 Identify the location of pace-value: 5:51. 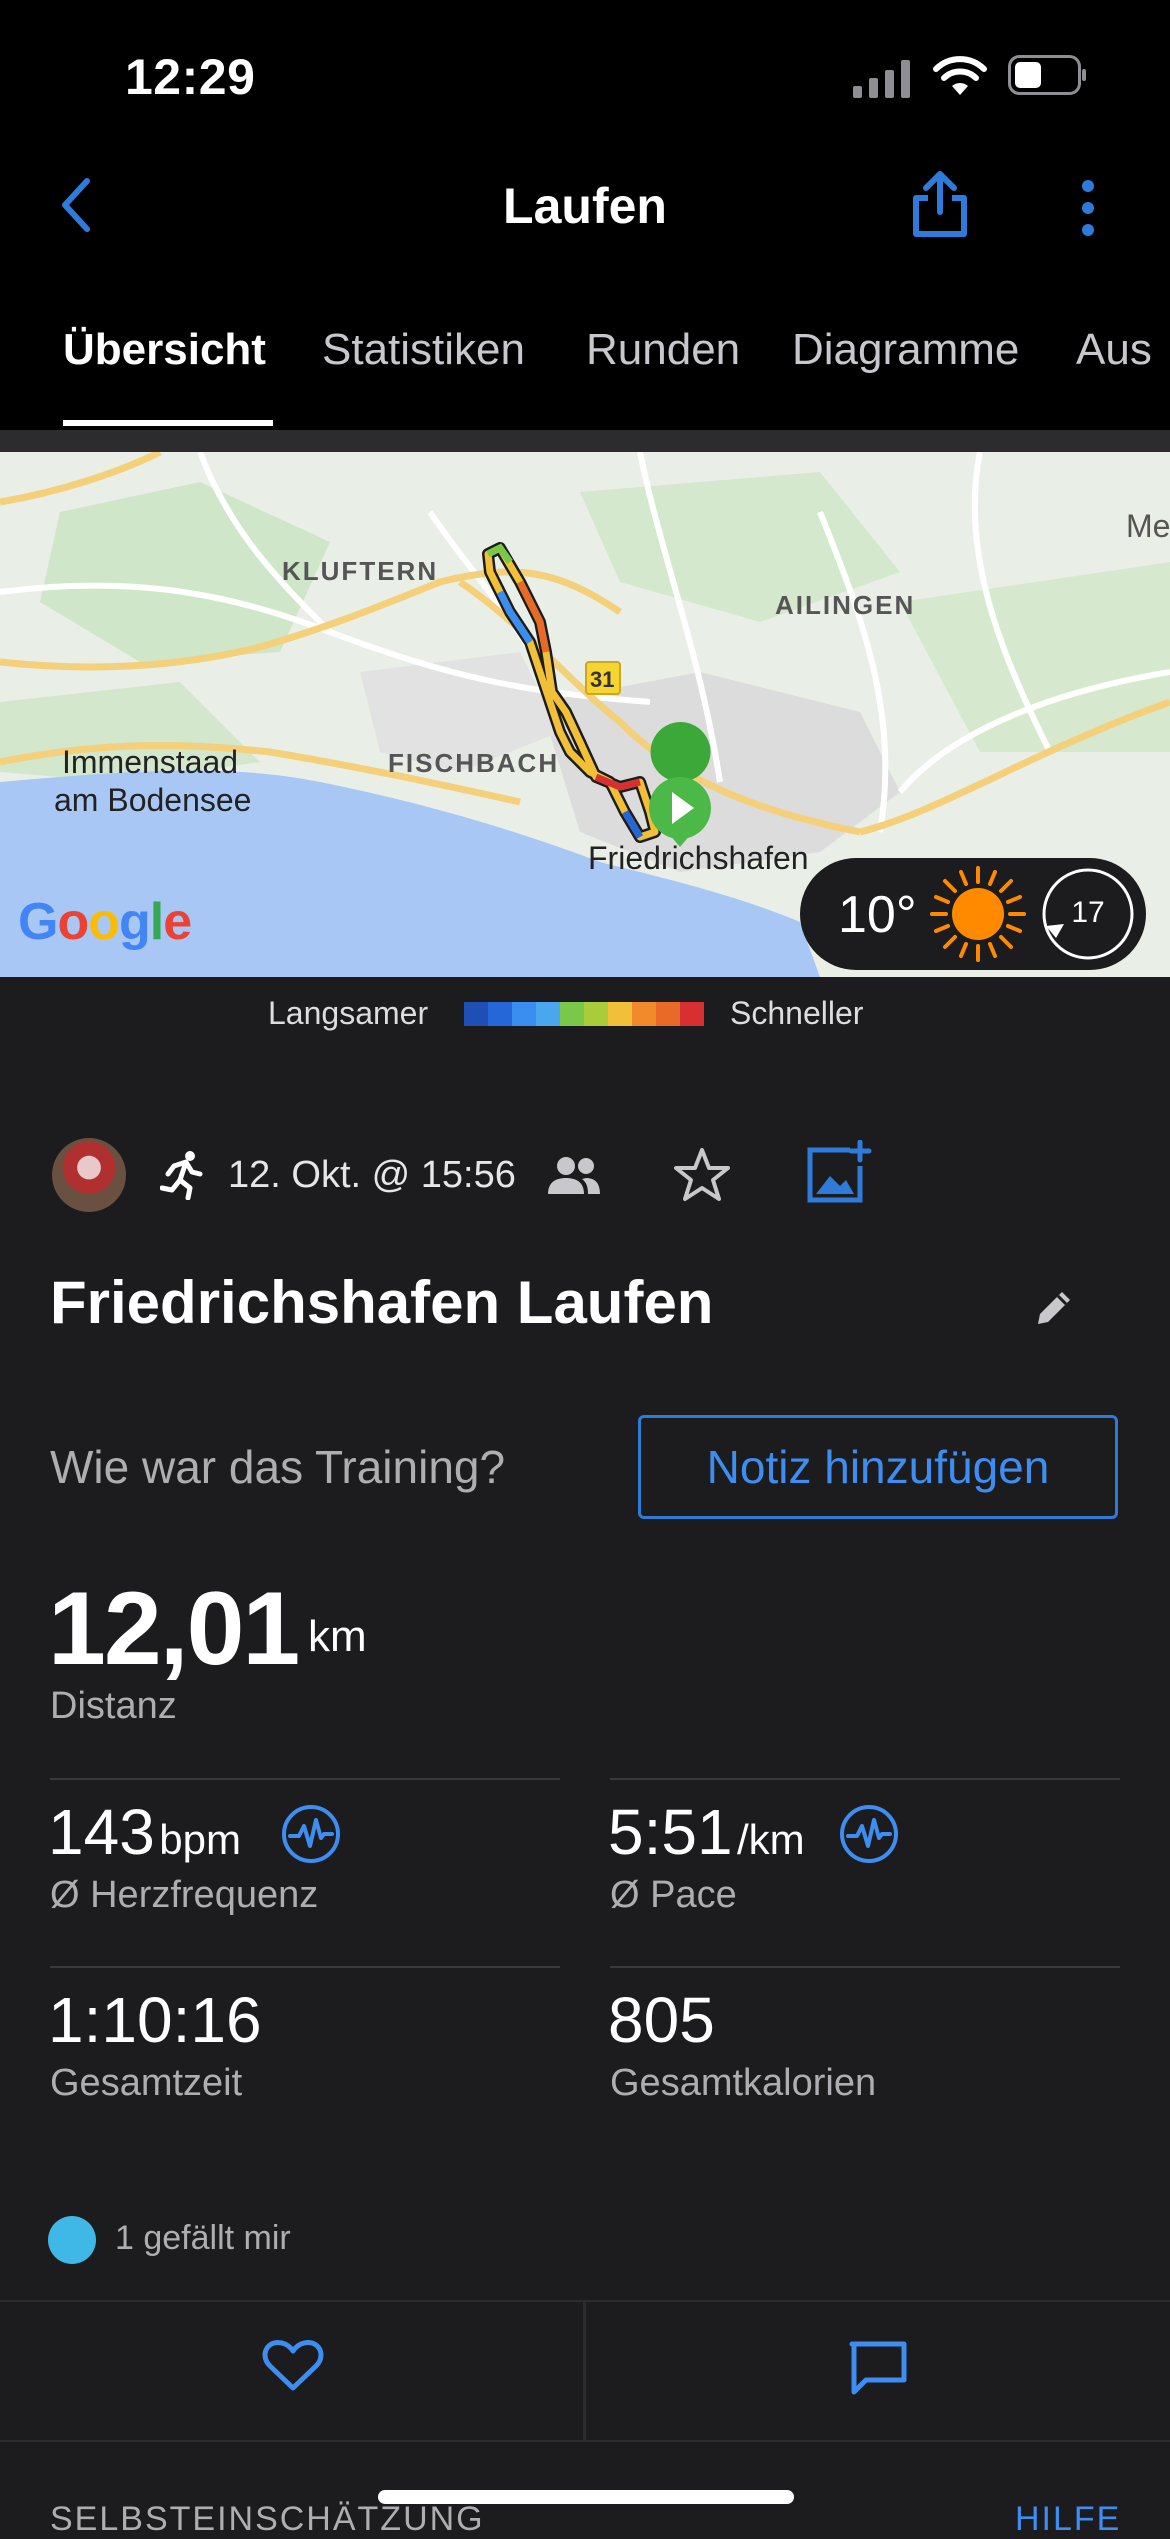
(670, 1832).